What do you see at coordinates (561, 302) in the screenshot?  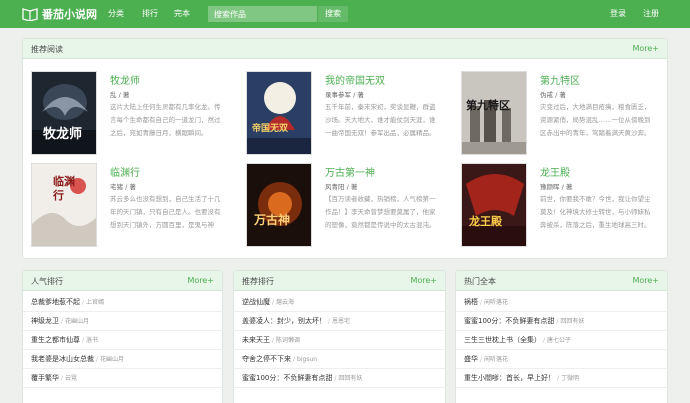 I see `list-item: 祸梧 / 闲听落花` at bounding box center [561, 302].